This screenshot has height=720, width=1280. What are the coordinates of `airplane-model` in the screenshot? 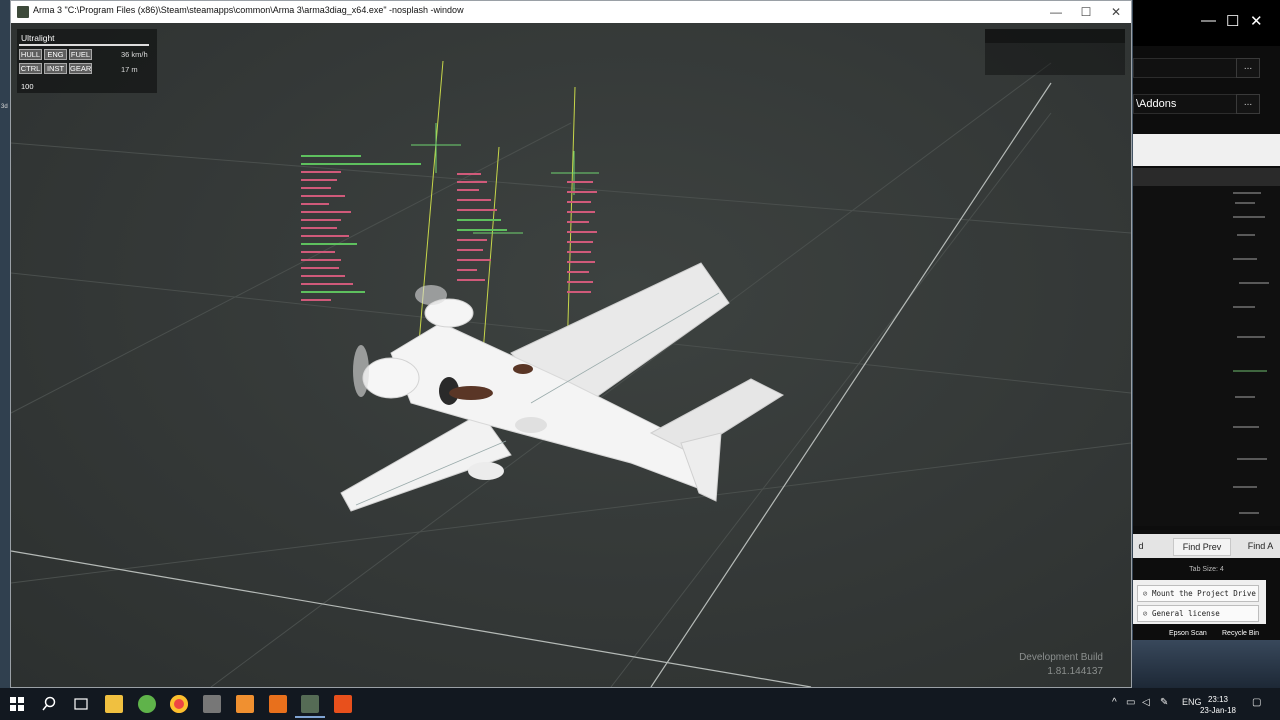 It's located at (562, 387).